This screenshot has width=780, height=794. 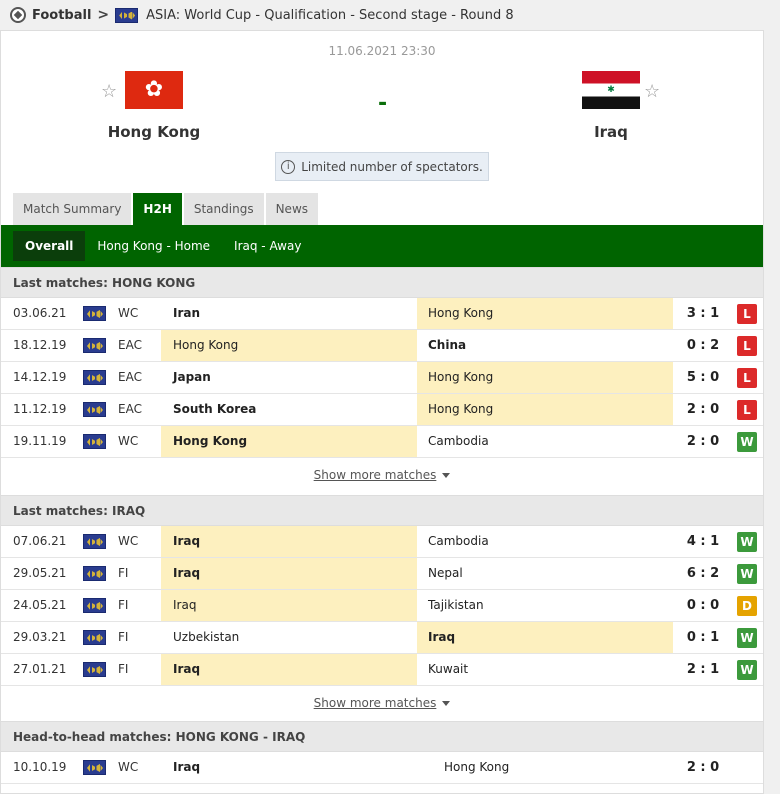 I want to click on tab-news: News, so click(x=292, y=209).